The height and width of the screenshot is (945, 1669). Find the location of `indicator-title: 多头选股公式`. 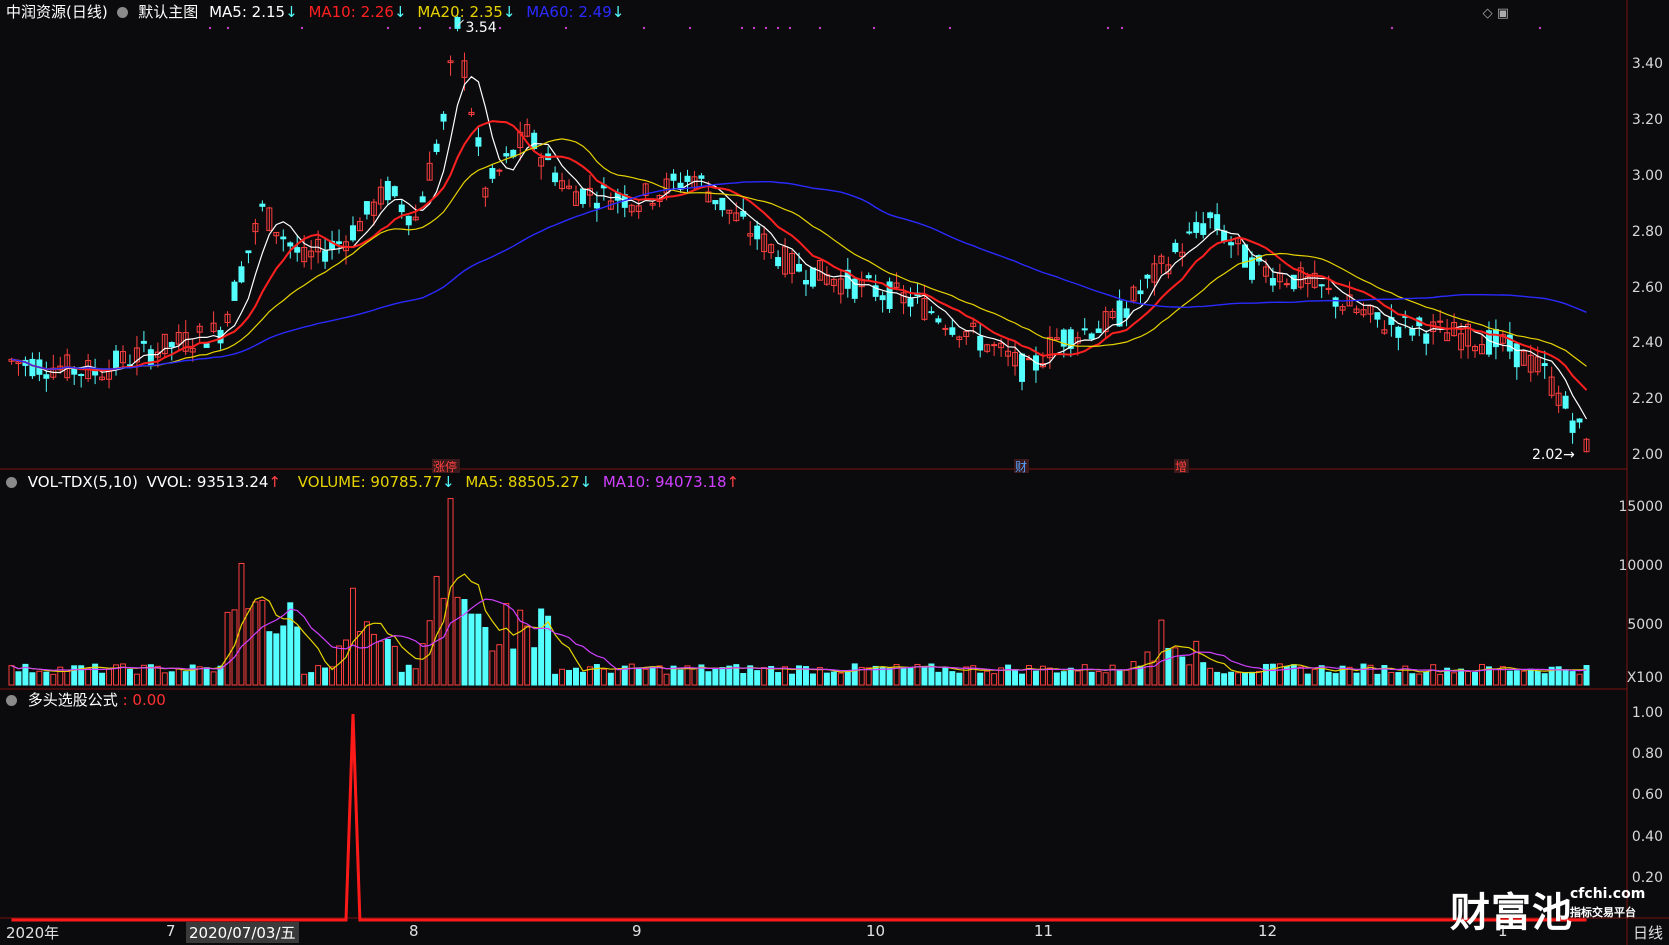

indicator-title: 多头选股公式 is located at coordinates (73, 700).